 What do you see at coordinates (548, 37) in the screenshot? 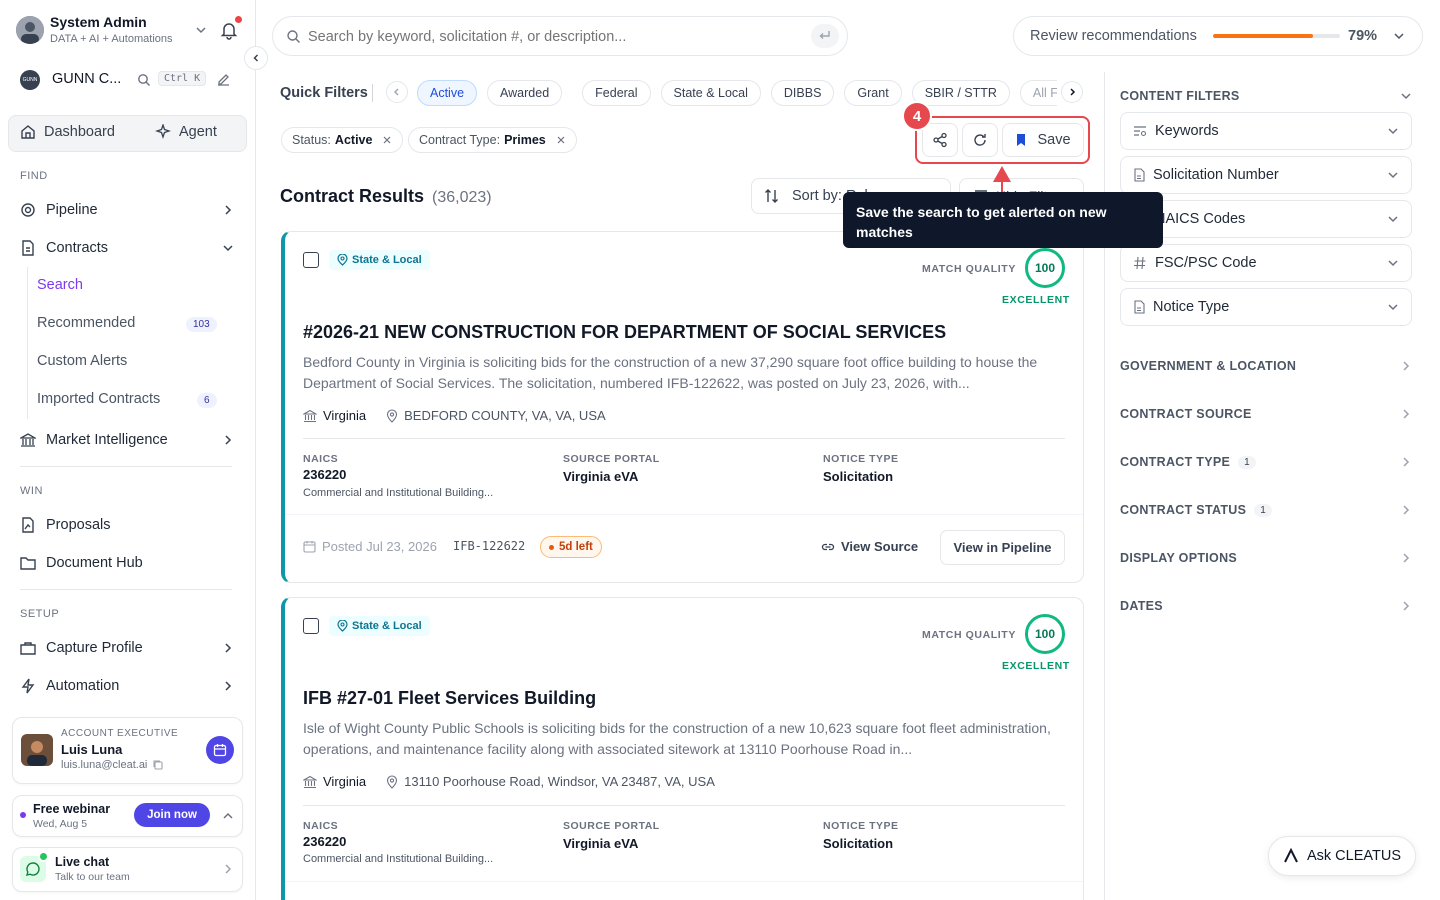
I see `search-input` at bounding box center [548, 37].